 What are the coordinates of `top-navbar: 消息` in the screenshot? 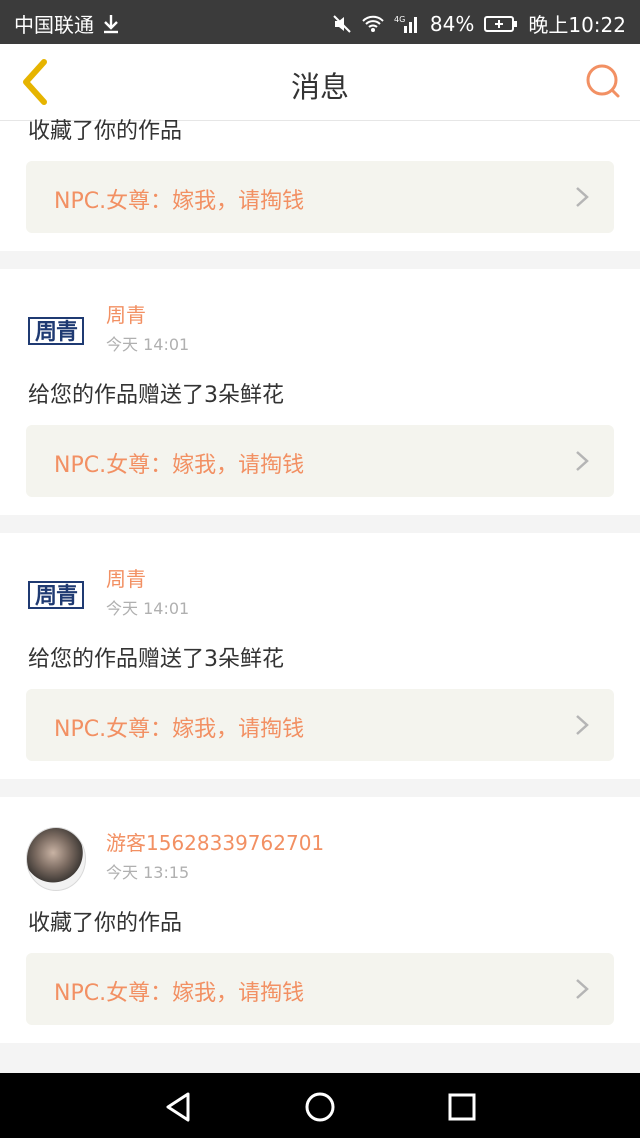 It's located at (320, 82).